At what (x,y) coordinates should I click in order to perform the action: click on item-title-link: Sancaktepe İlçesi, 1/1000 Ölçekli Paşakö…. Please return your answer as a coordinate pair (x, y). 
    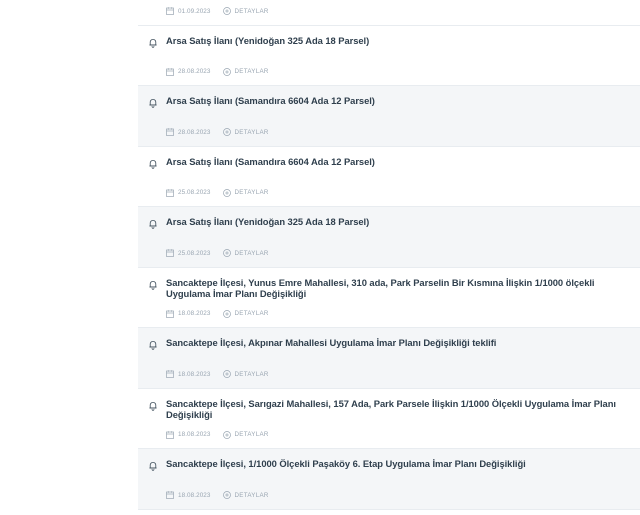
    Looking at the image, I should click on (400, 464).